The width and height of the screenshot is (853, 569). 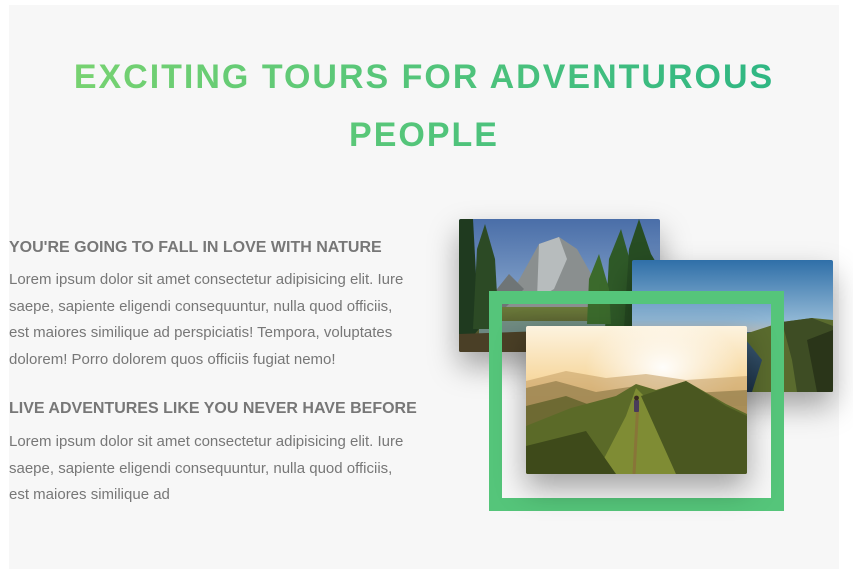 I want to click on feature-title: YOU'RE GOING TO FALL IN LOVE WITH NATURE, so click(x=195, y=247).